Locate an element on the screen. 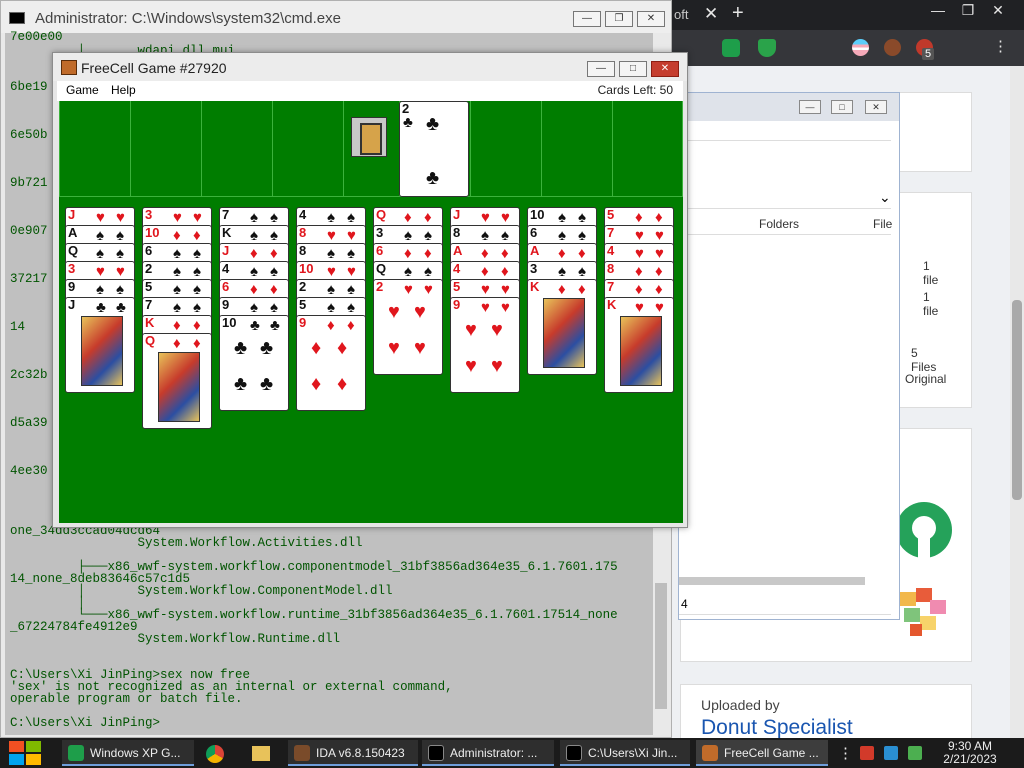  list-item: Original is located at coordinates (925, 379).